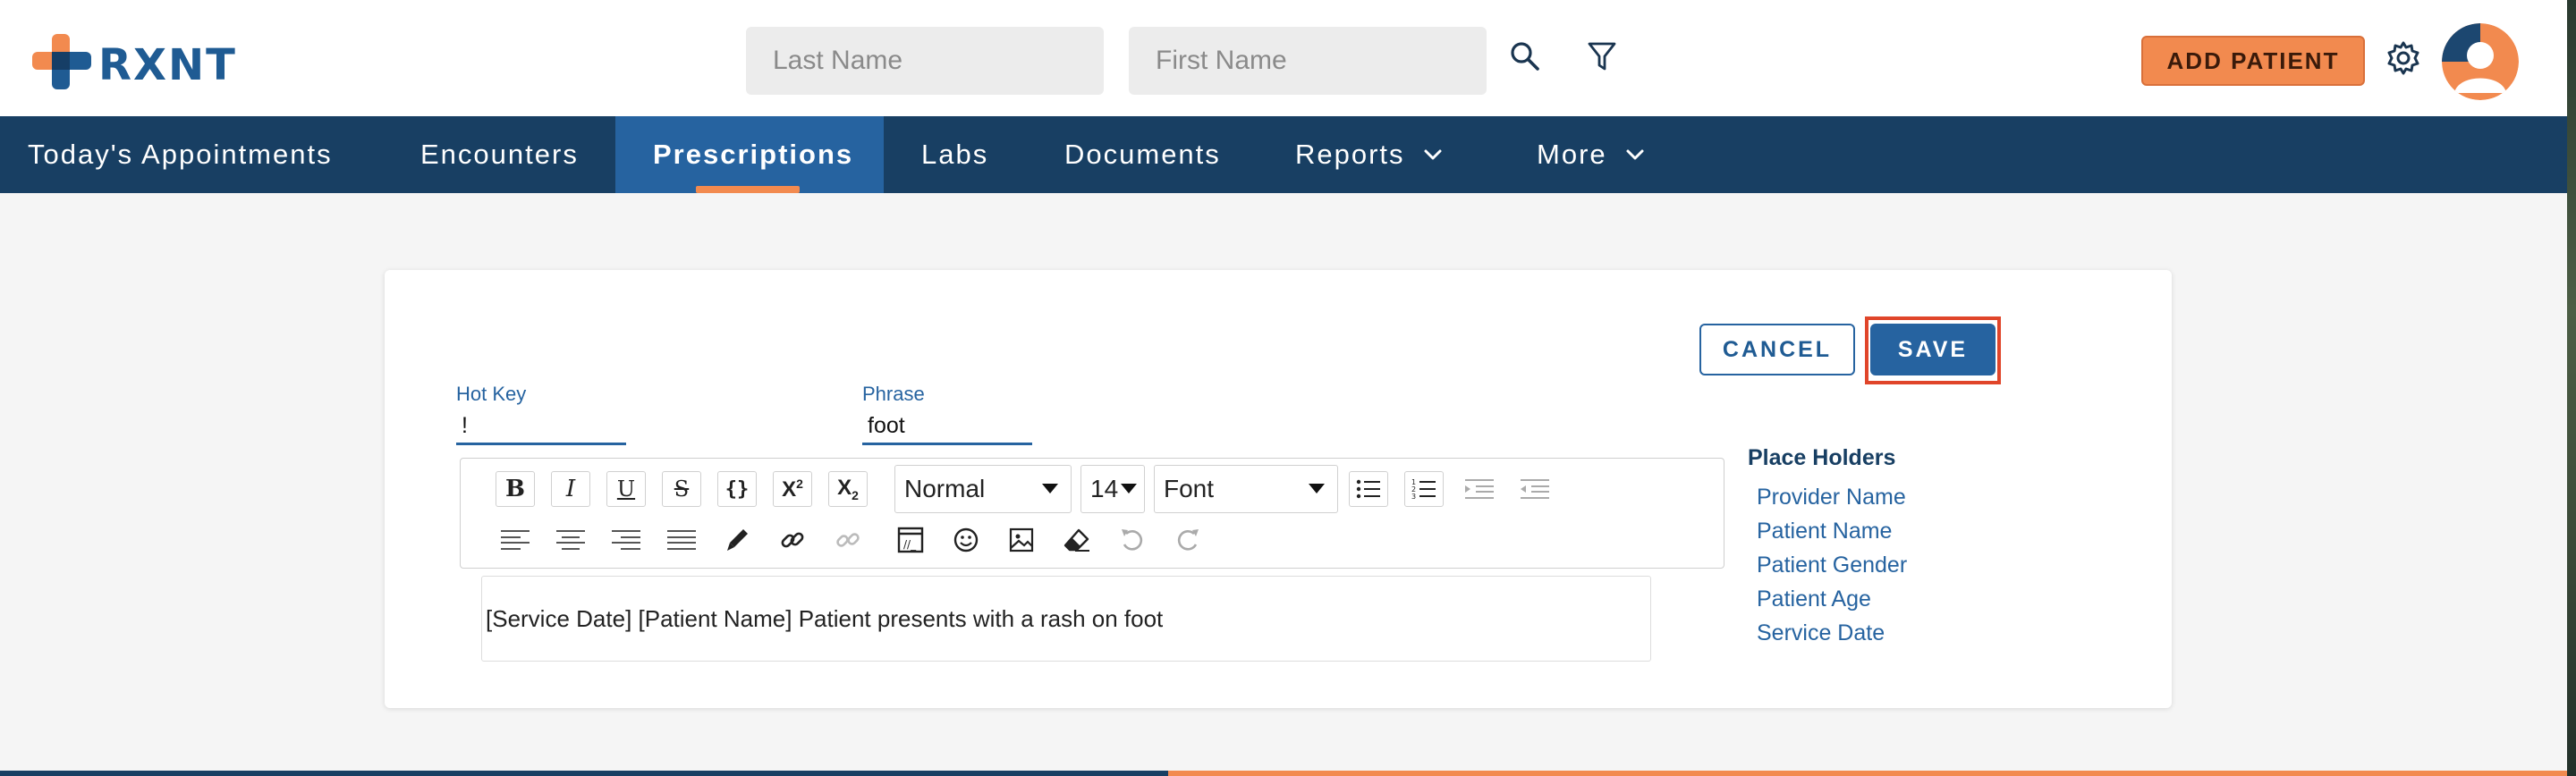  Describe the element at coordinates (180, 154) in the screenshot. I see `nav-label: Today's Appointments` at that location.